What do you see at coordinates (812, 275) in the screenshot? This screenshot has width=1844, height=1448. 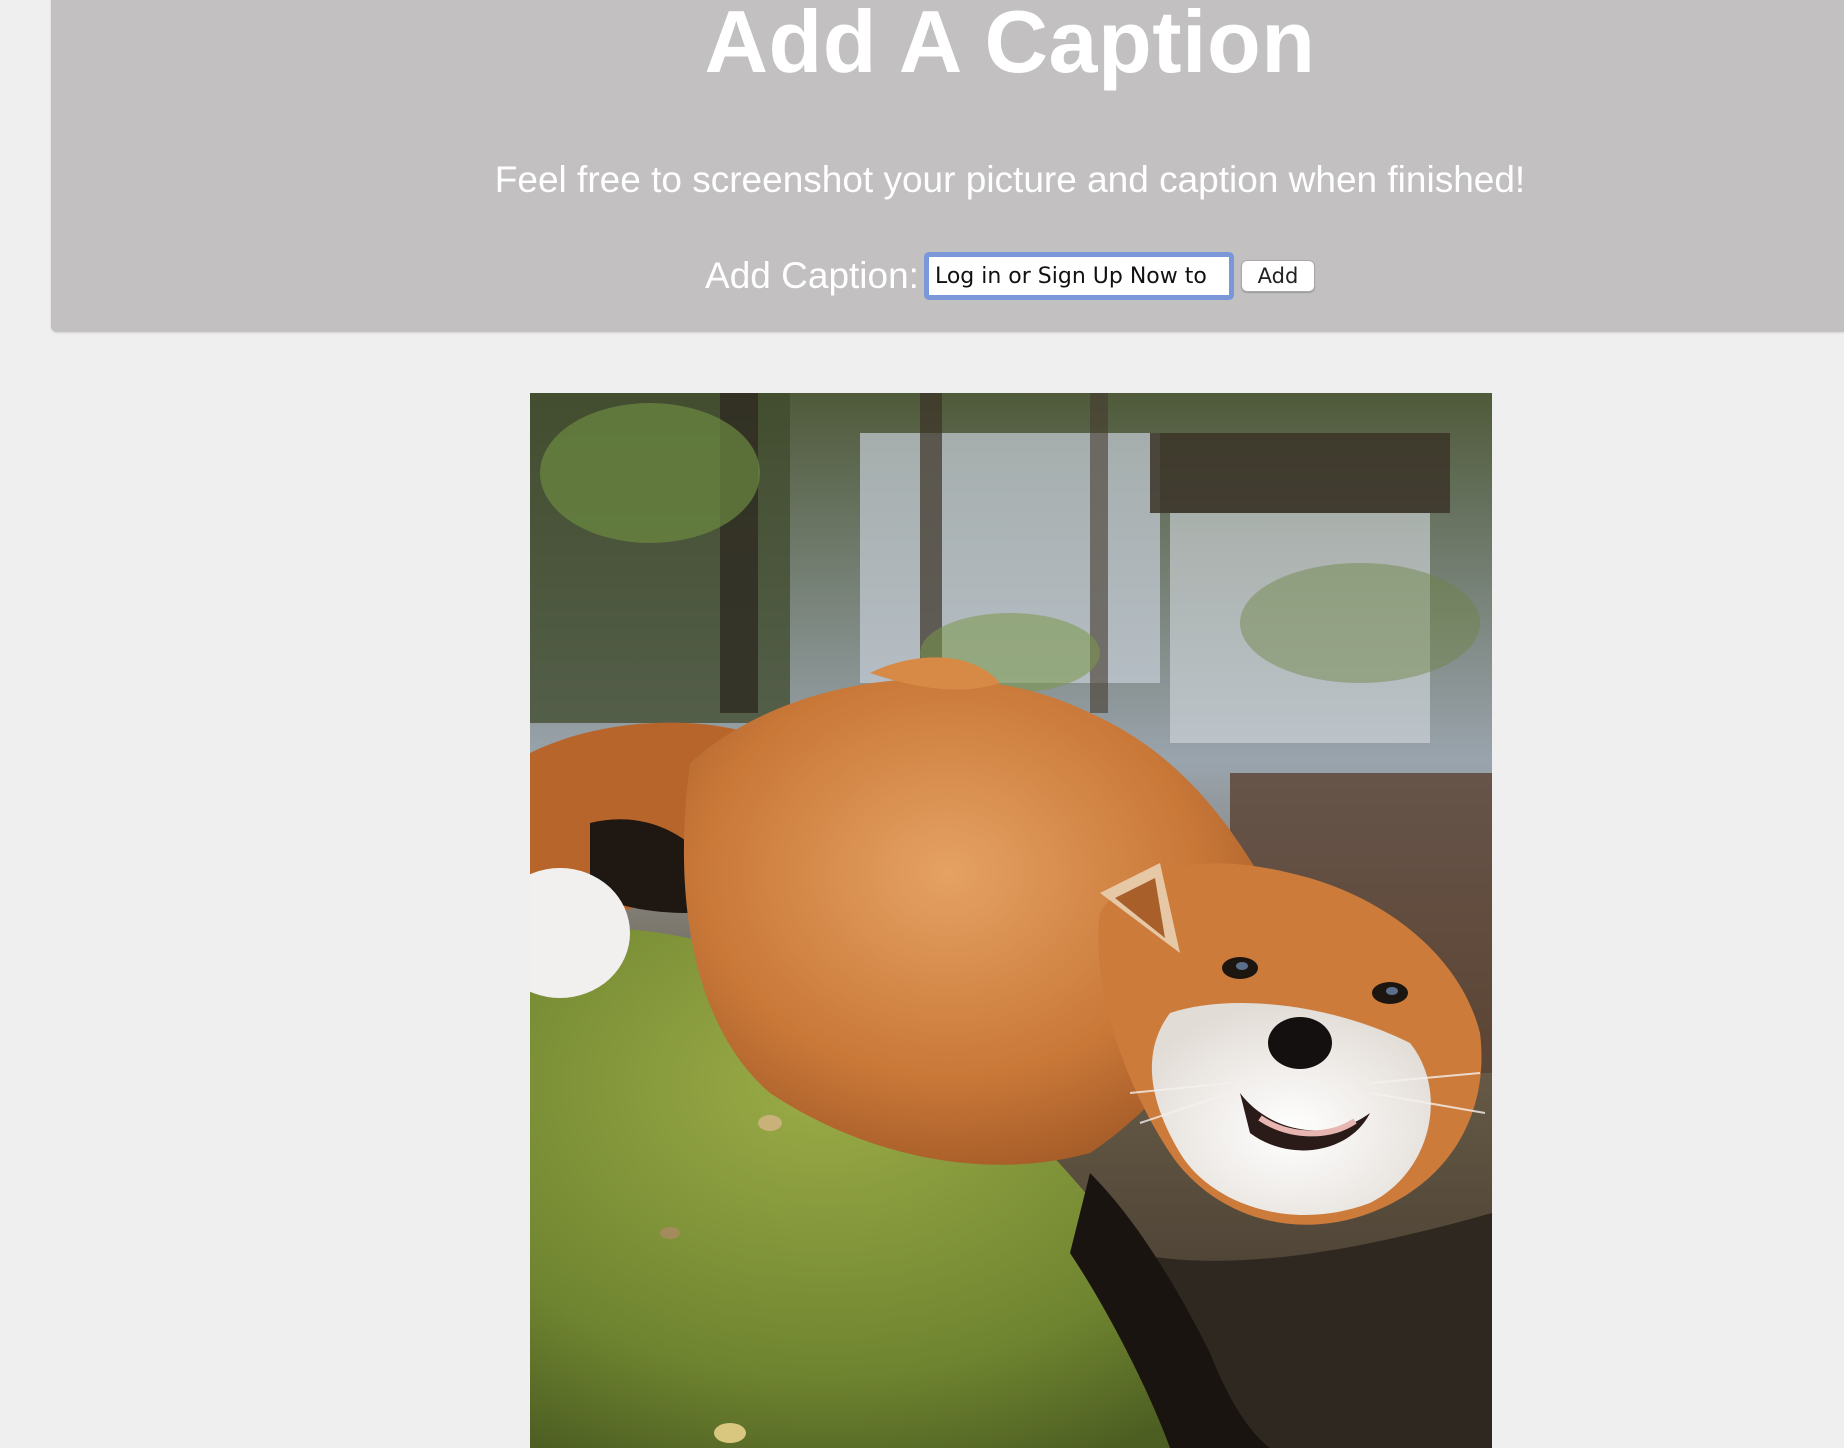 I see `caption-label: Add Caption:` at bounding box center [812, 275].